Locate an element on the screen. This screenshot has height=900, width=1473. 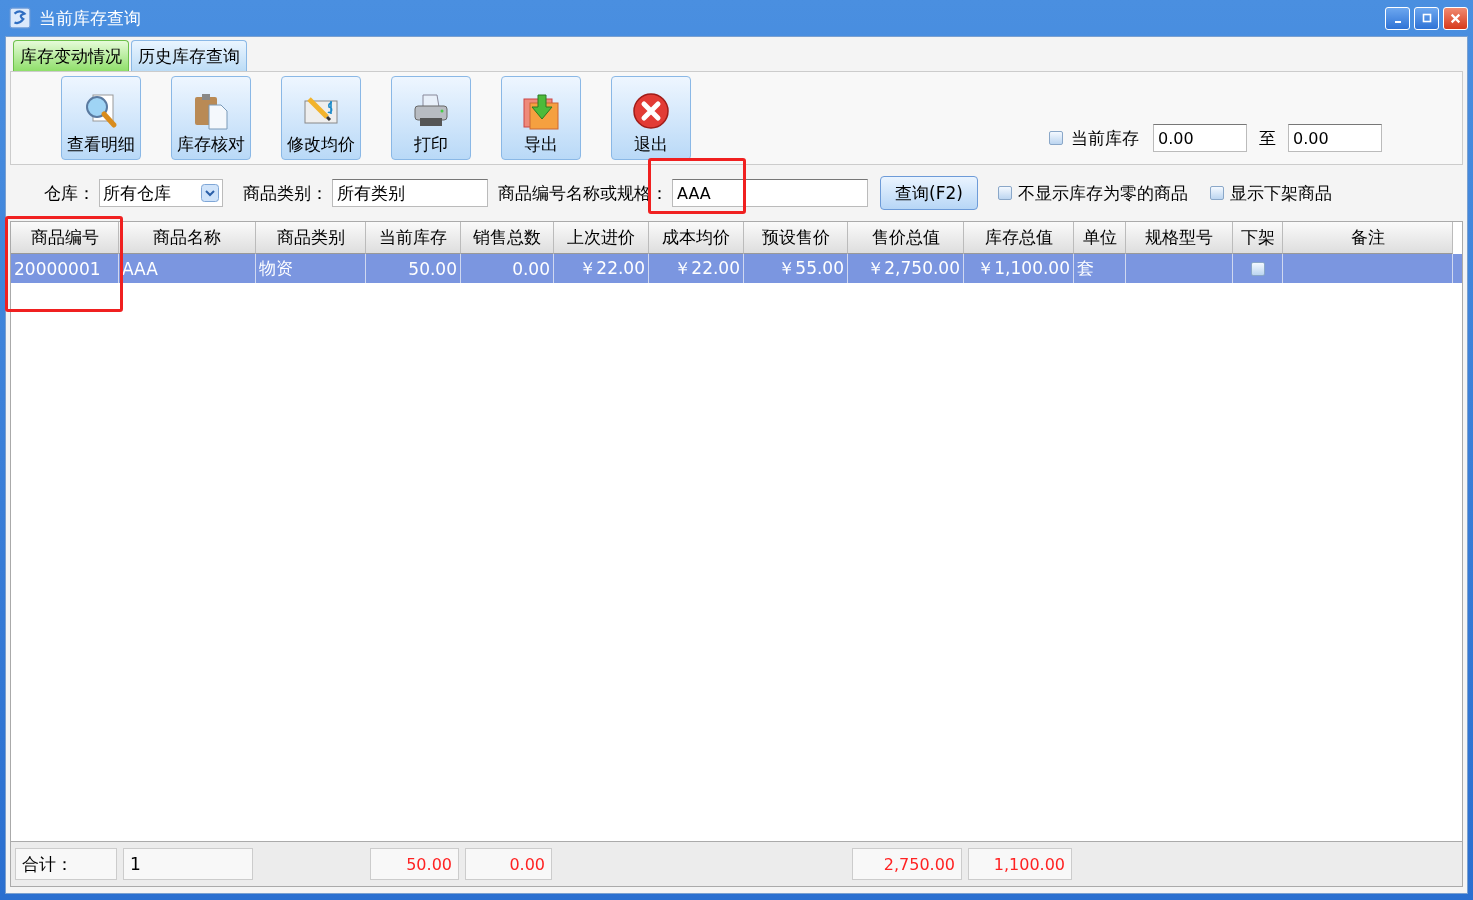
warehouse-dropdown: 所有仓库 is located at coordinates (161, 193).